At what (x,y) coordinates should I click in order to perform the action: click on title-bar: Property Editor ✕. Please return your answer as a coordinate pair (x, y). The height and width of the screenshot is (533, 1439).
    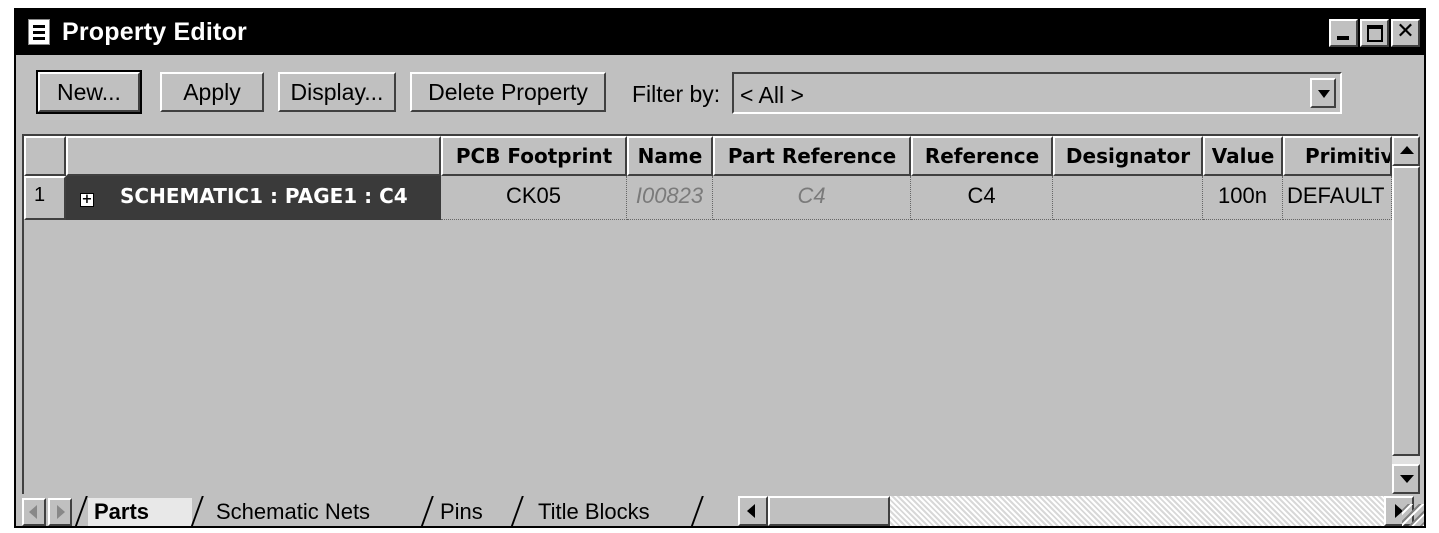
    Looking at the image, I should click on (720, 32).